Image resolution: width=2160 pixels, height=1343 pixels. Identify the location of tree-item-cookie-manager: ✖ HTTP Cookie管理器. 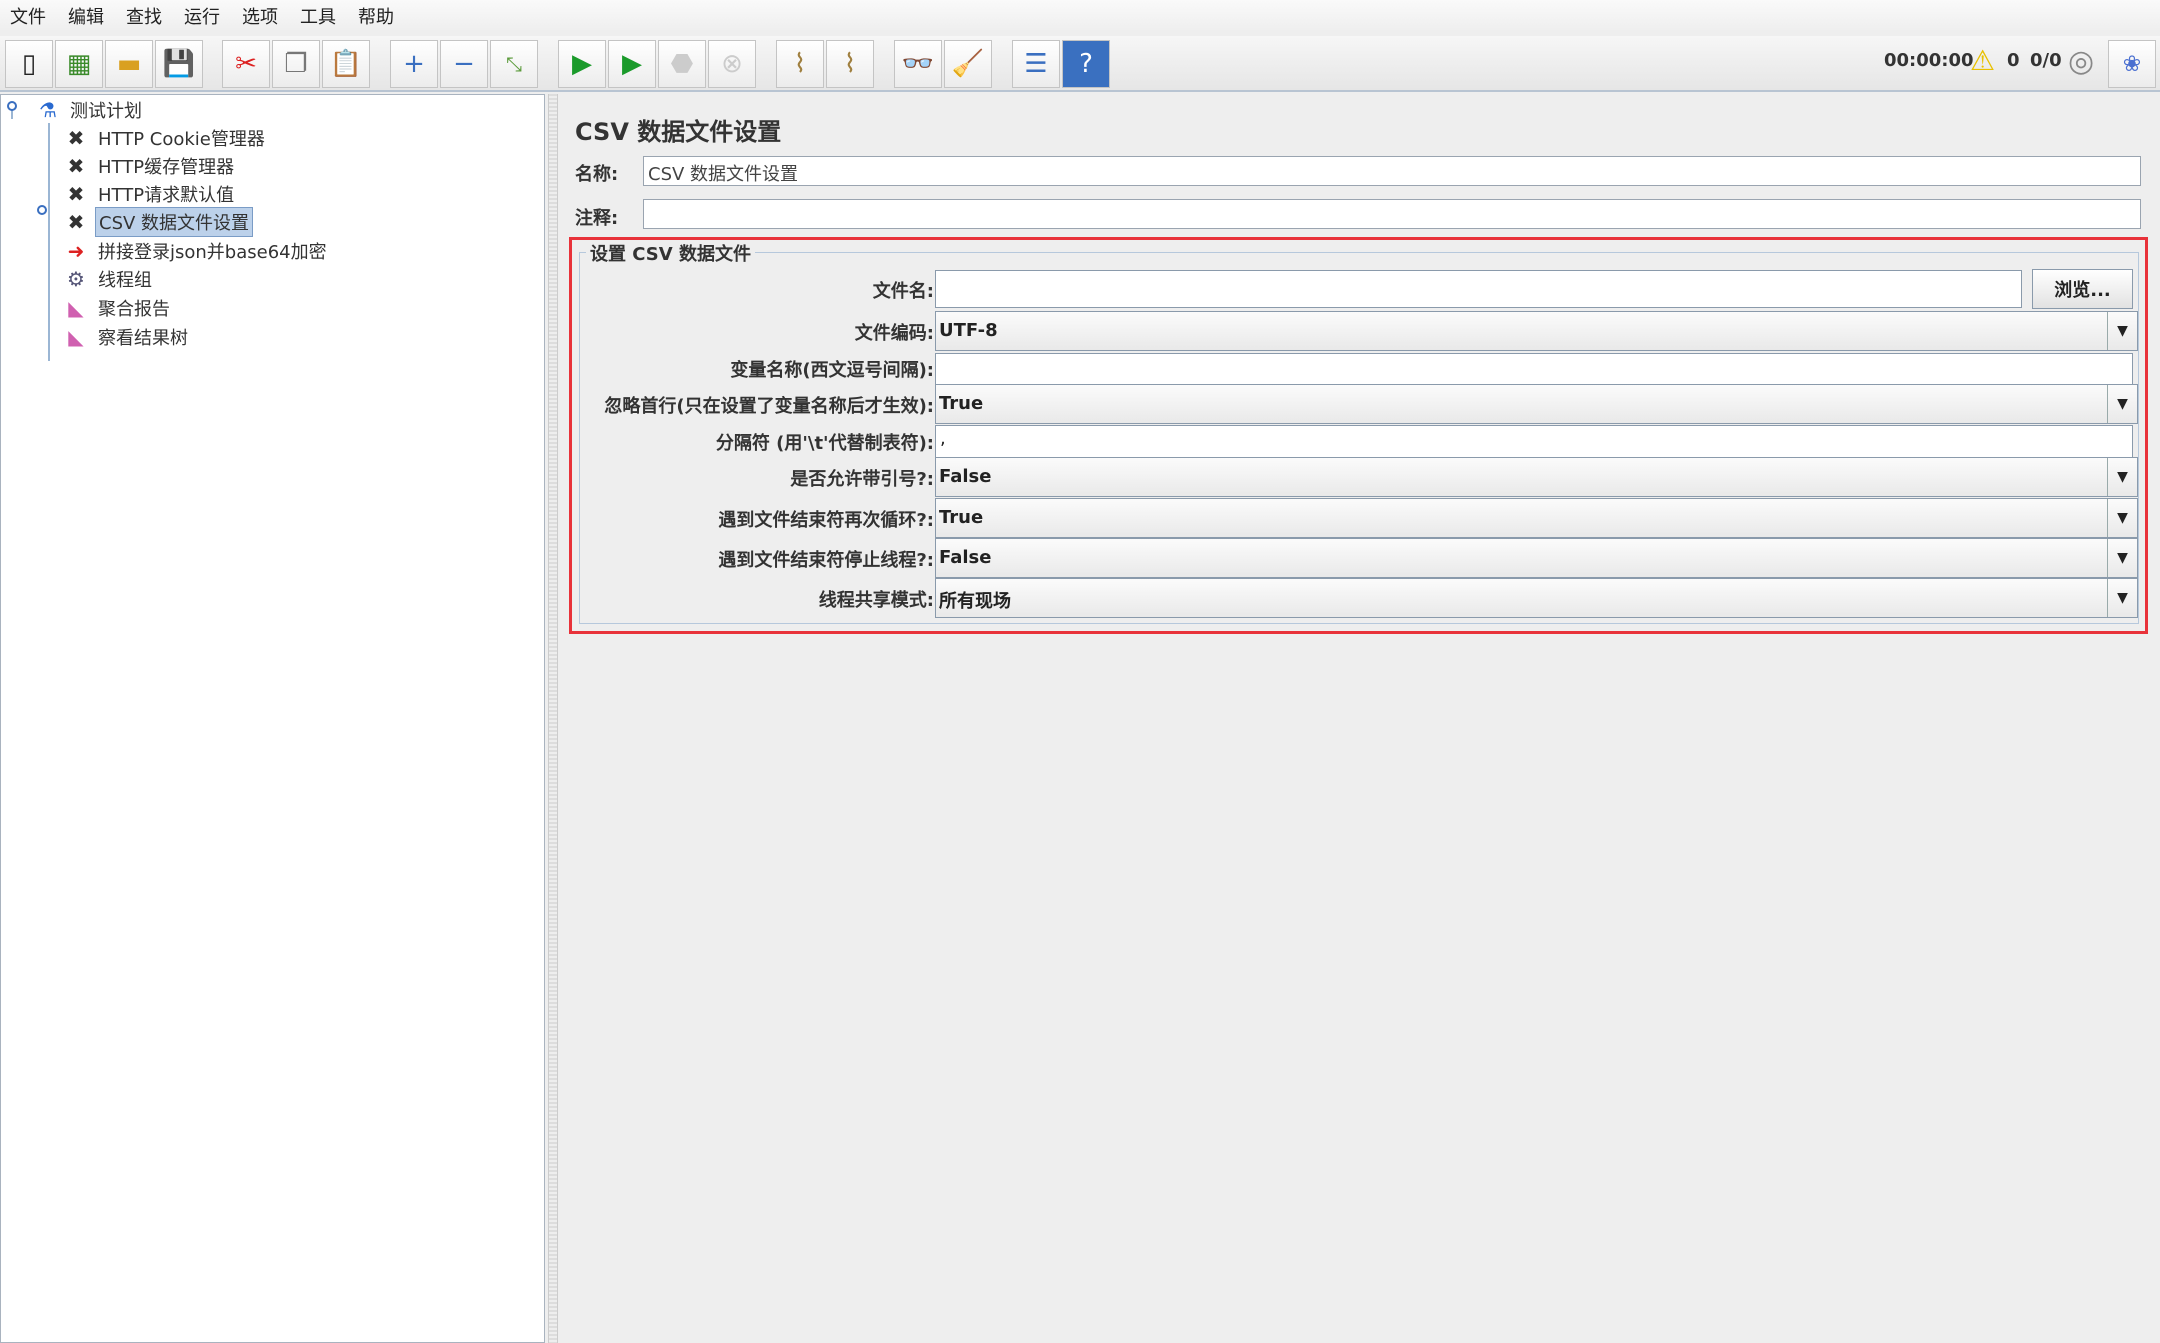
(165, 138).